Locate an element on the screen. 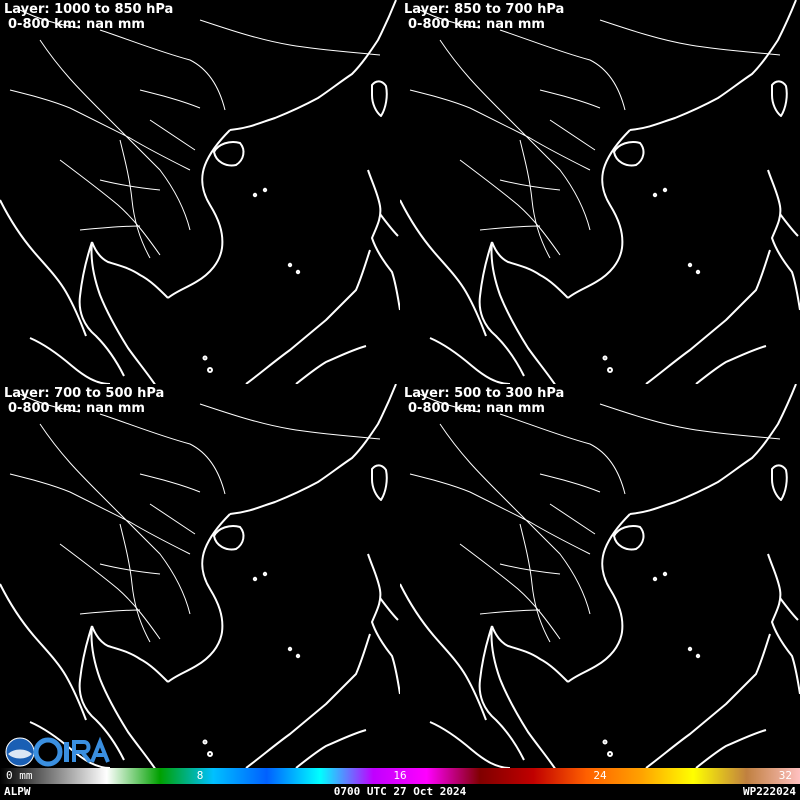 Image resolution: width=800 pixels, height=800 pixels. colorbar-tick-label: 32 is located at coordinates (785, 775).